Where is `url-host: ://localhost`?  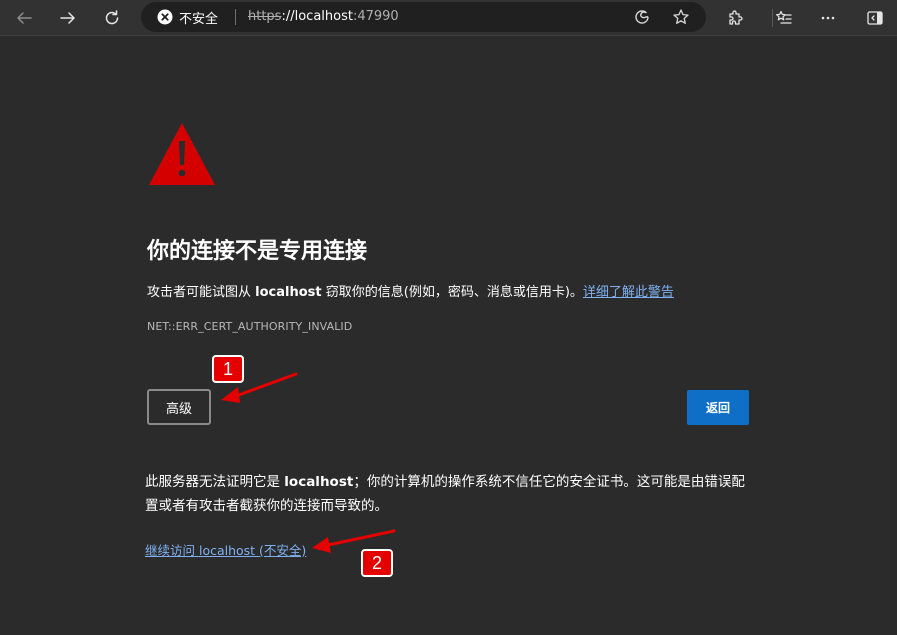 url-host: ://localhost is located at coordinates (317, 16).